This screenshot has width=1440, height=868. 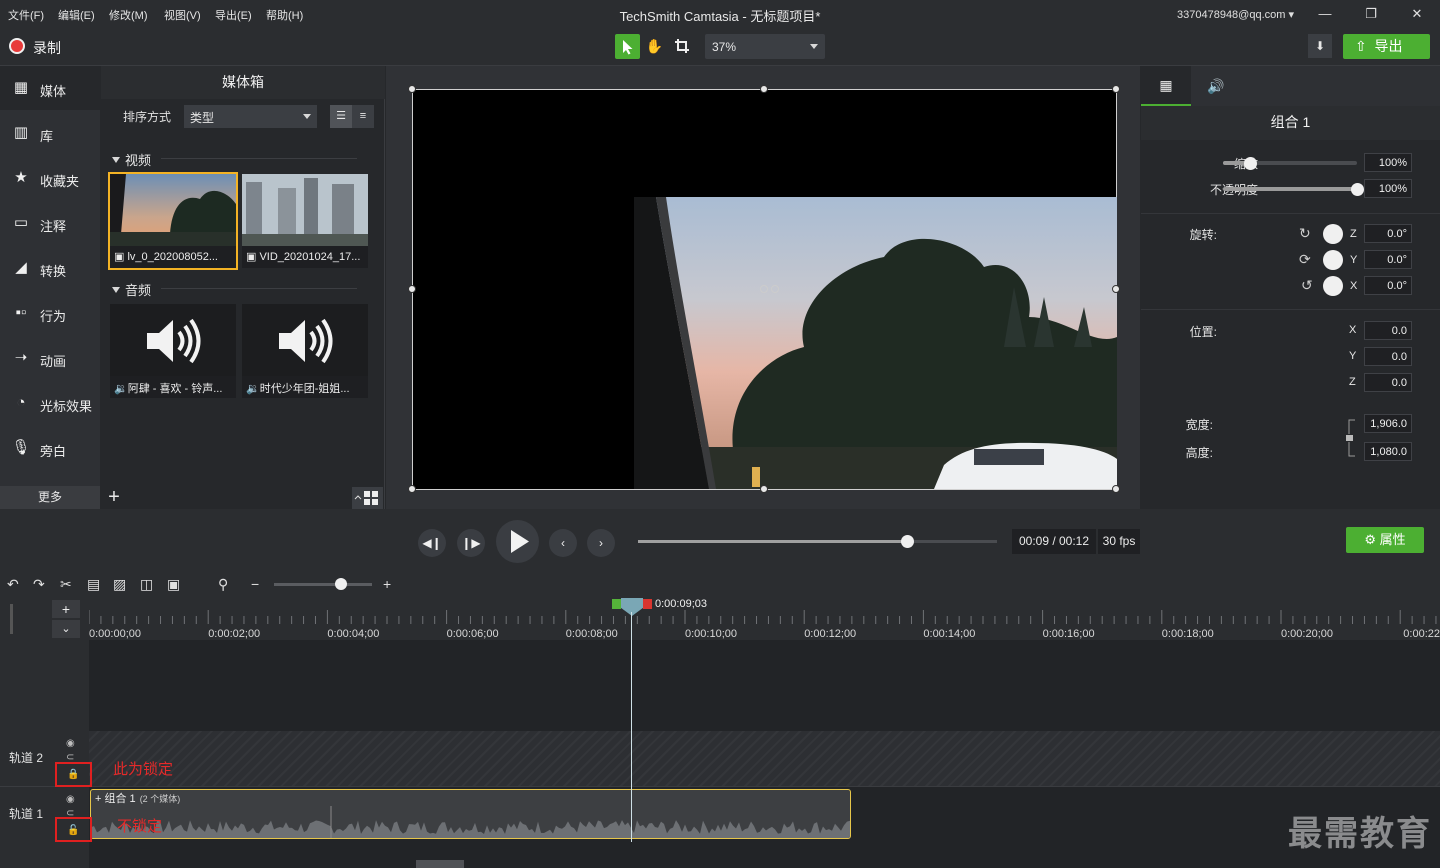 What do you see at coordinates (284, 15) in the screenshot?
I see `menu-help: 帮助(H)` at bounding box center [284, 15].